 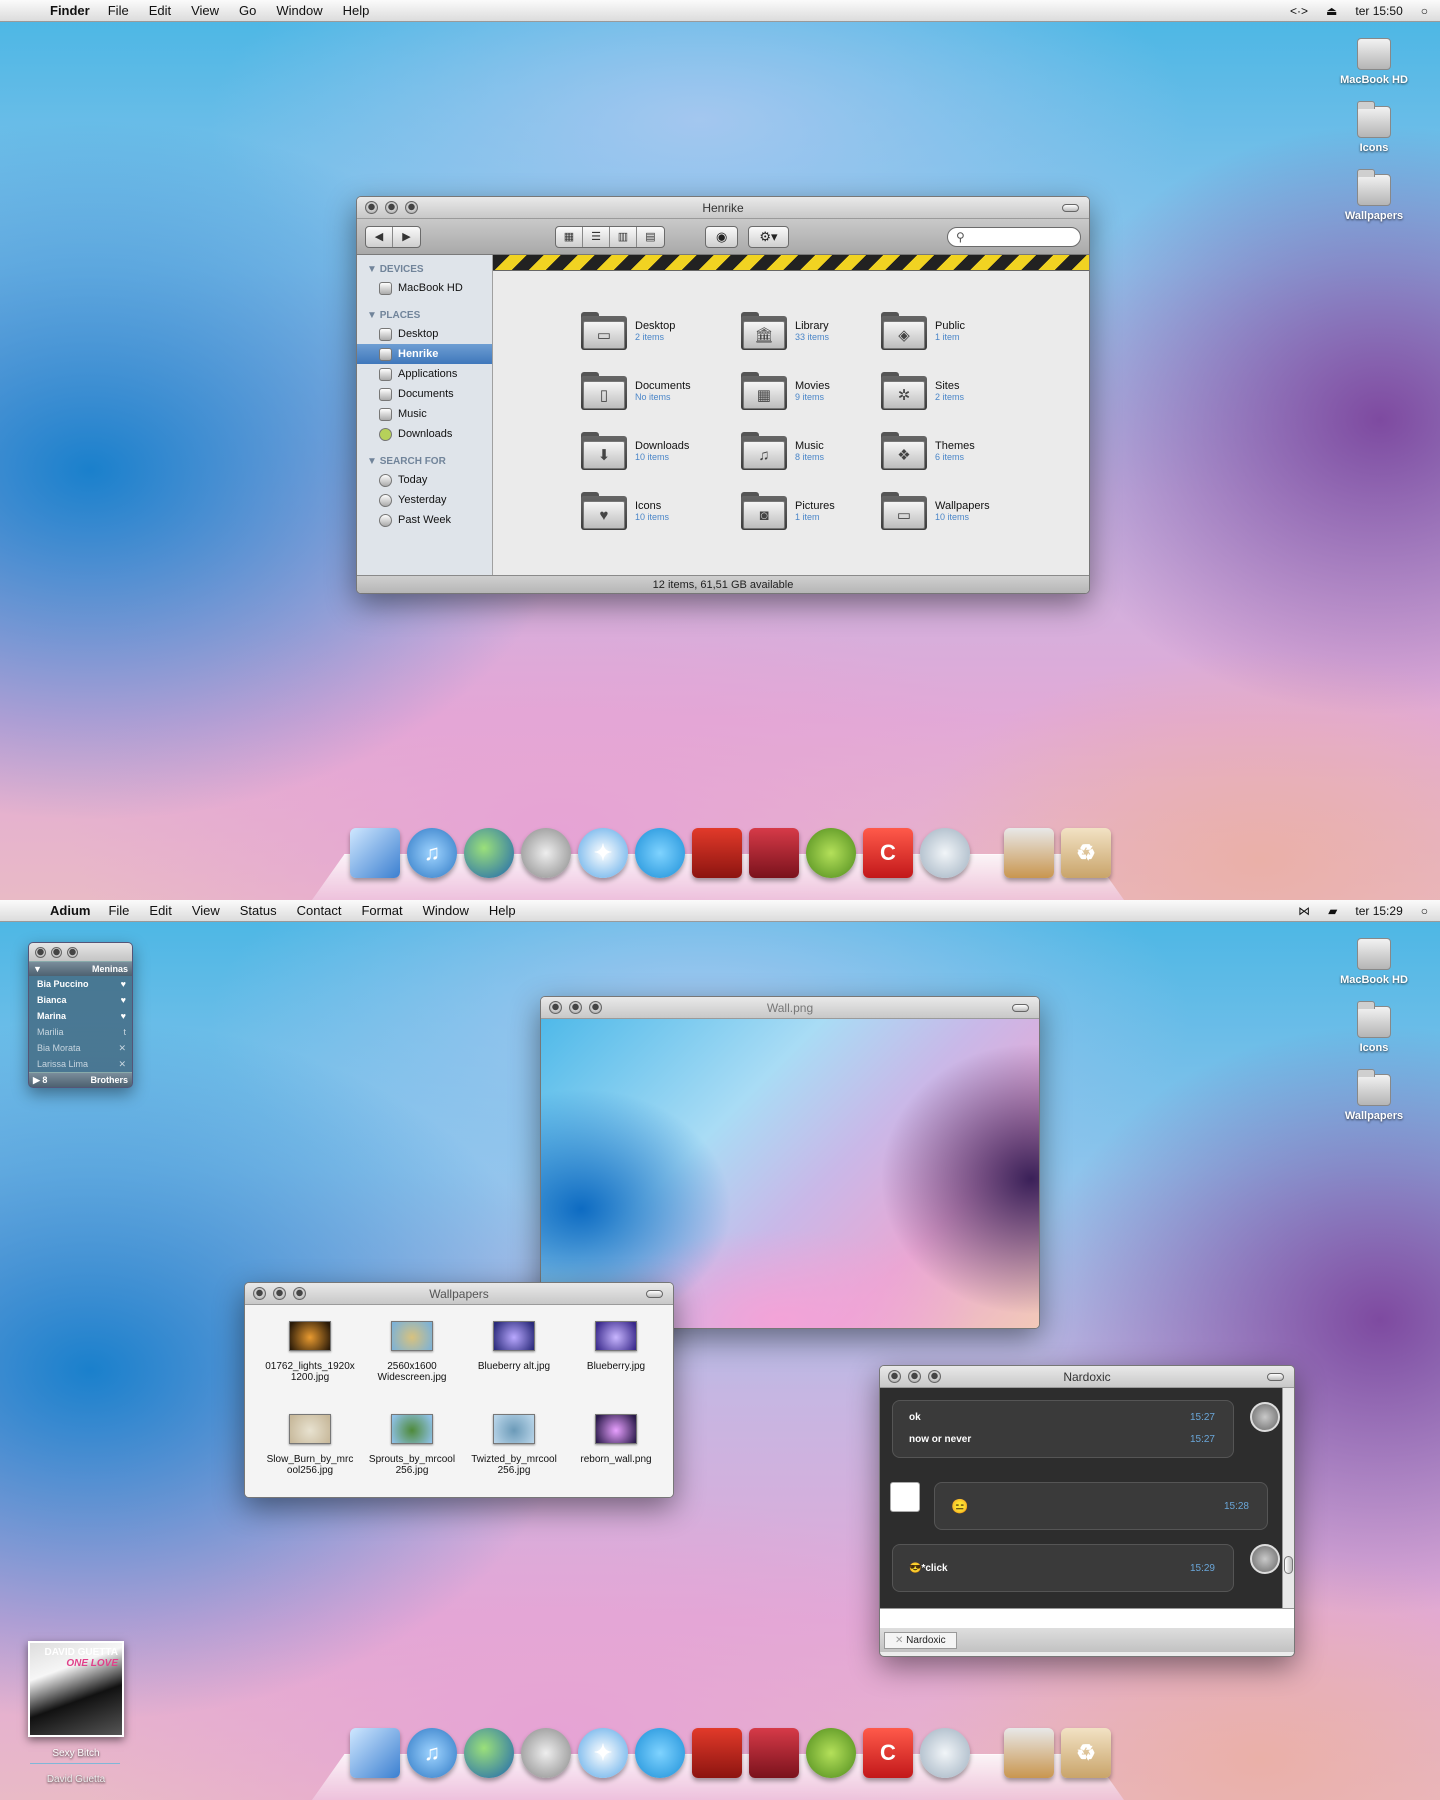 What do you see at coordinates (247, 10) in the screenshot?
I see `menu-go: Go` at bounding box center [247, 10].